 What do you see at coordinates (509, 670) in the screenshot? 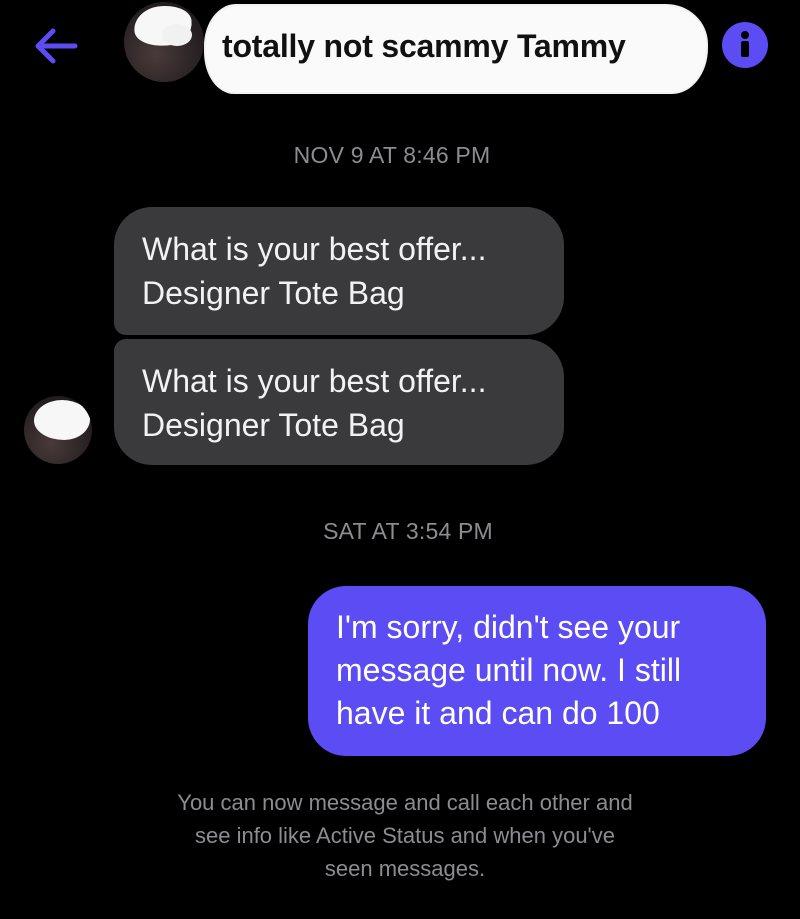
I see `message-line: message until now. I still` at bounding box center [509, 670].